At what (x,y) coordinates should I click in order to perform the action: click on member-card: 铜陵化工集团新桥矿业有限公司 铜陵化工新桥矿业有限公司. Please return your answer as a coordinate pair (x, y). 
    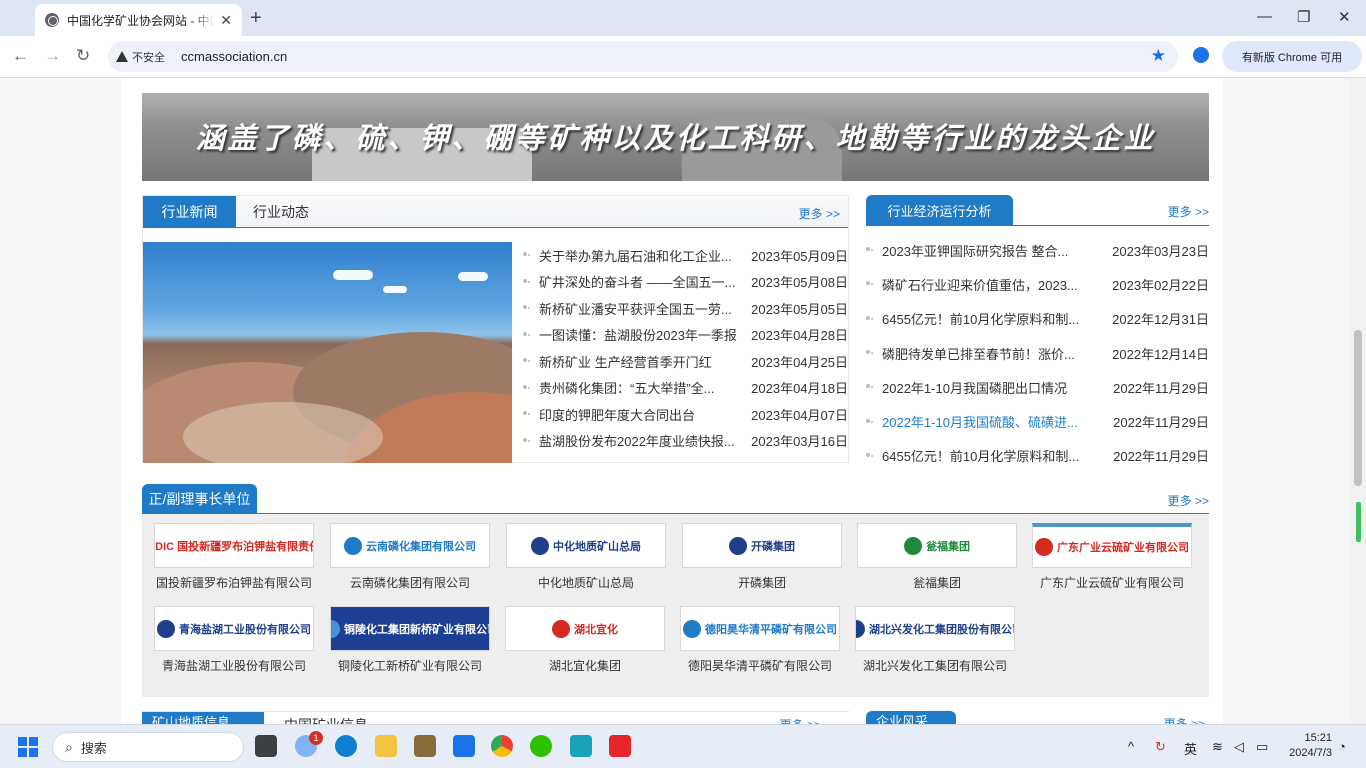
    Looking at the image, I should click on (410, 640).